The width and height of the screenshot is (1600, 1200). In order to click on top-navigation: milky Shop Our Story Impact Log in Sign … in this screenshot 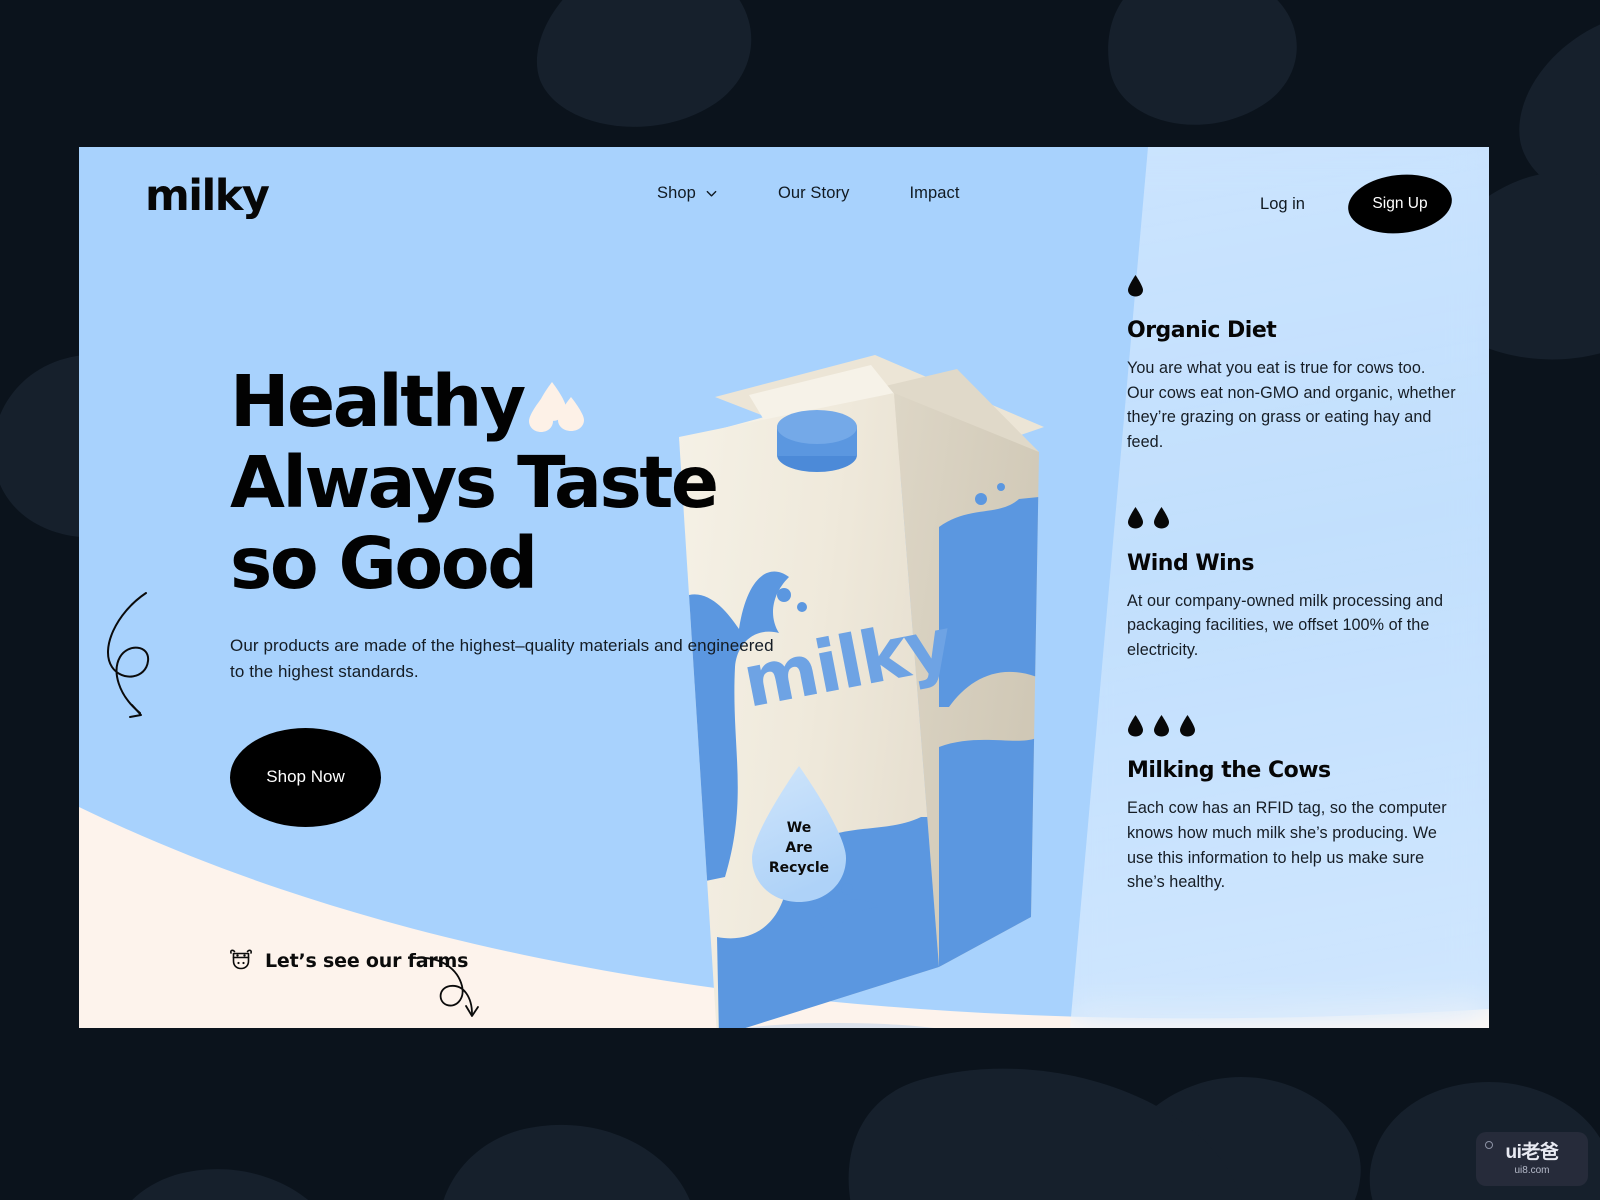, I will do `click(784, 202)`.